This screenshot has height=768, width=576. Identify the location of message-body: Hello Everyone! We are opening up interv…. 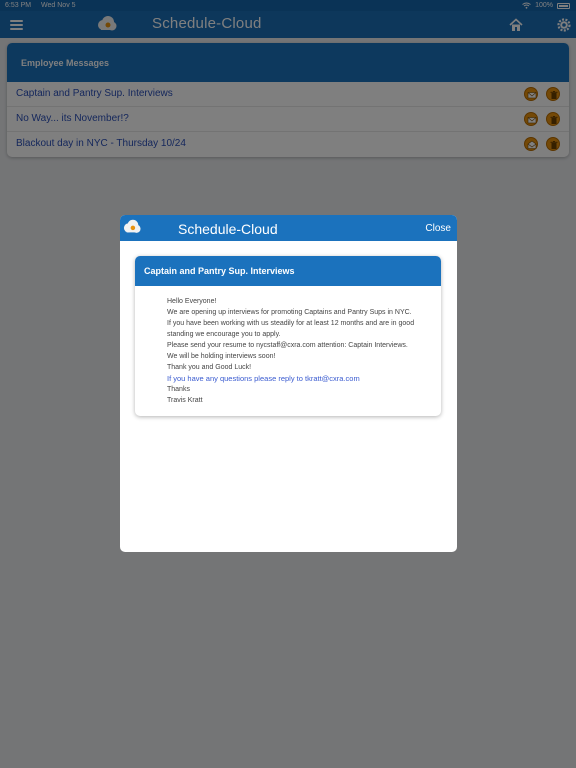
(288, 346).